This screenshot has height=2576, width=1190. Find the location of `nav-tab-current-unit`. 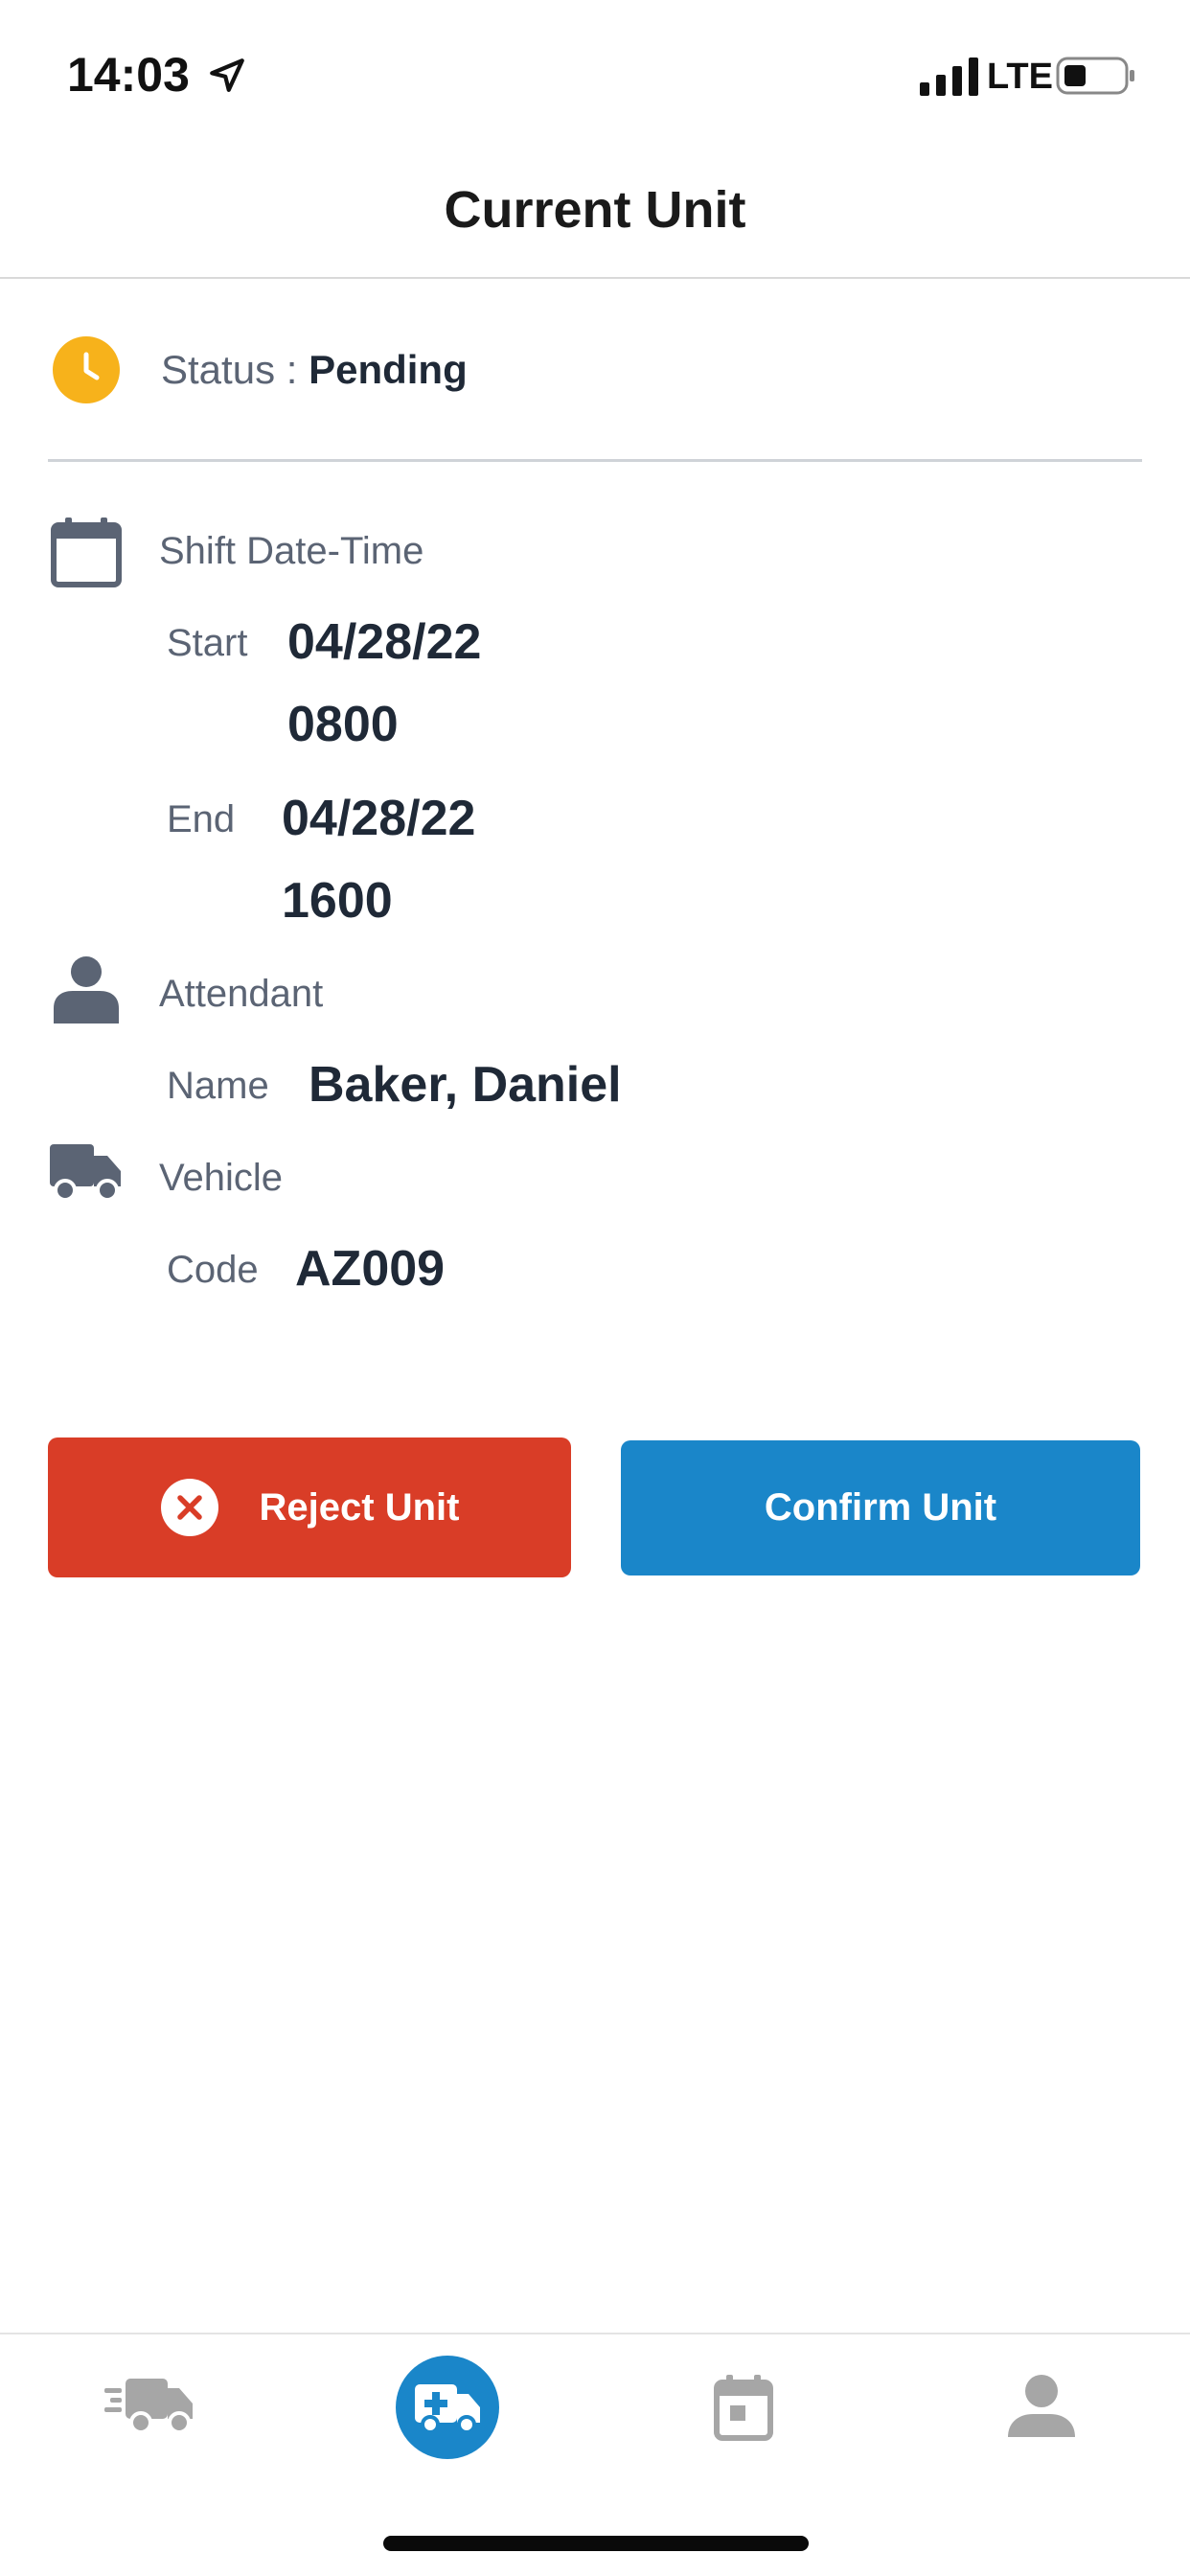

nav-tab-current-unit is located at coordinates (448, 2407).